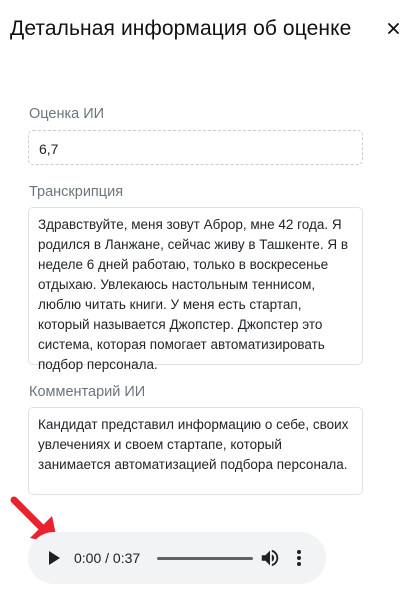  What do you see at coordinates (205, 558) in the screenshot?
I see `audio-progress-track` at bounding box center [205, 558].